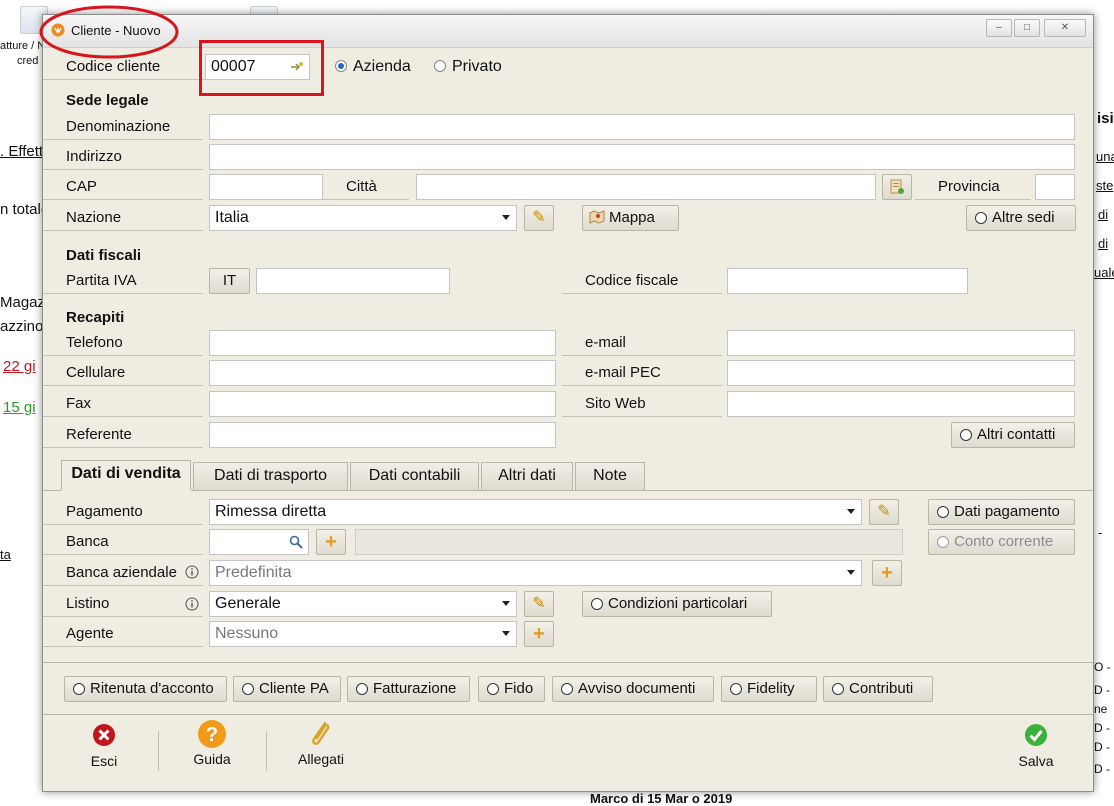 Image resolution: width=1114 pixels, height=806 pixels. I want to click on background-15-link: 15 gi, so click(19, 407).